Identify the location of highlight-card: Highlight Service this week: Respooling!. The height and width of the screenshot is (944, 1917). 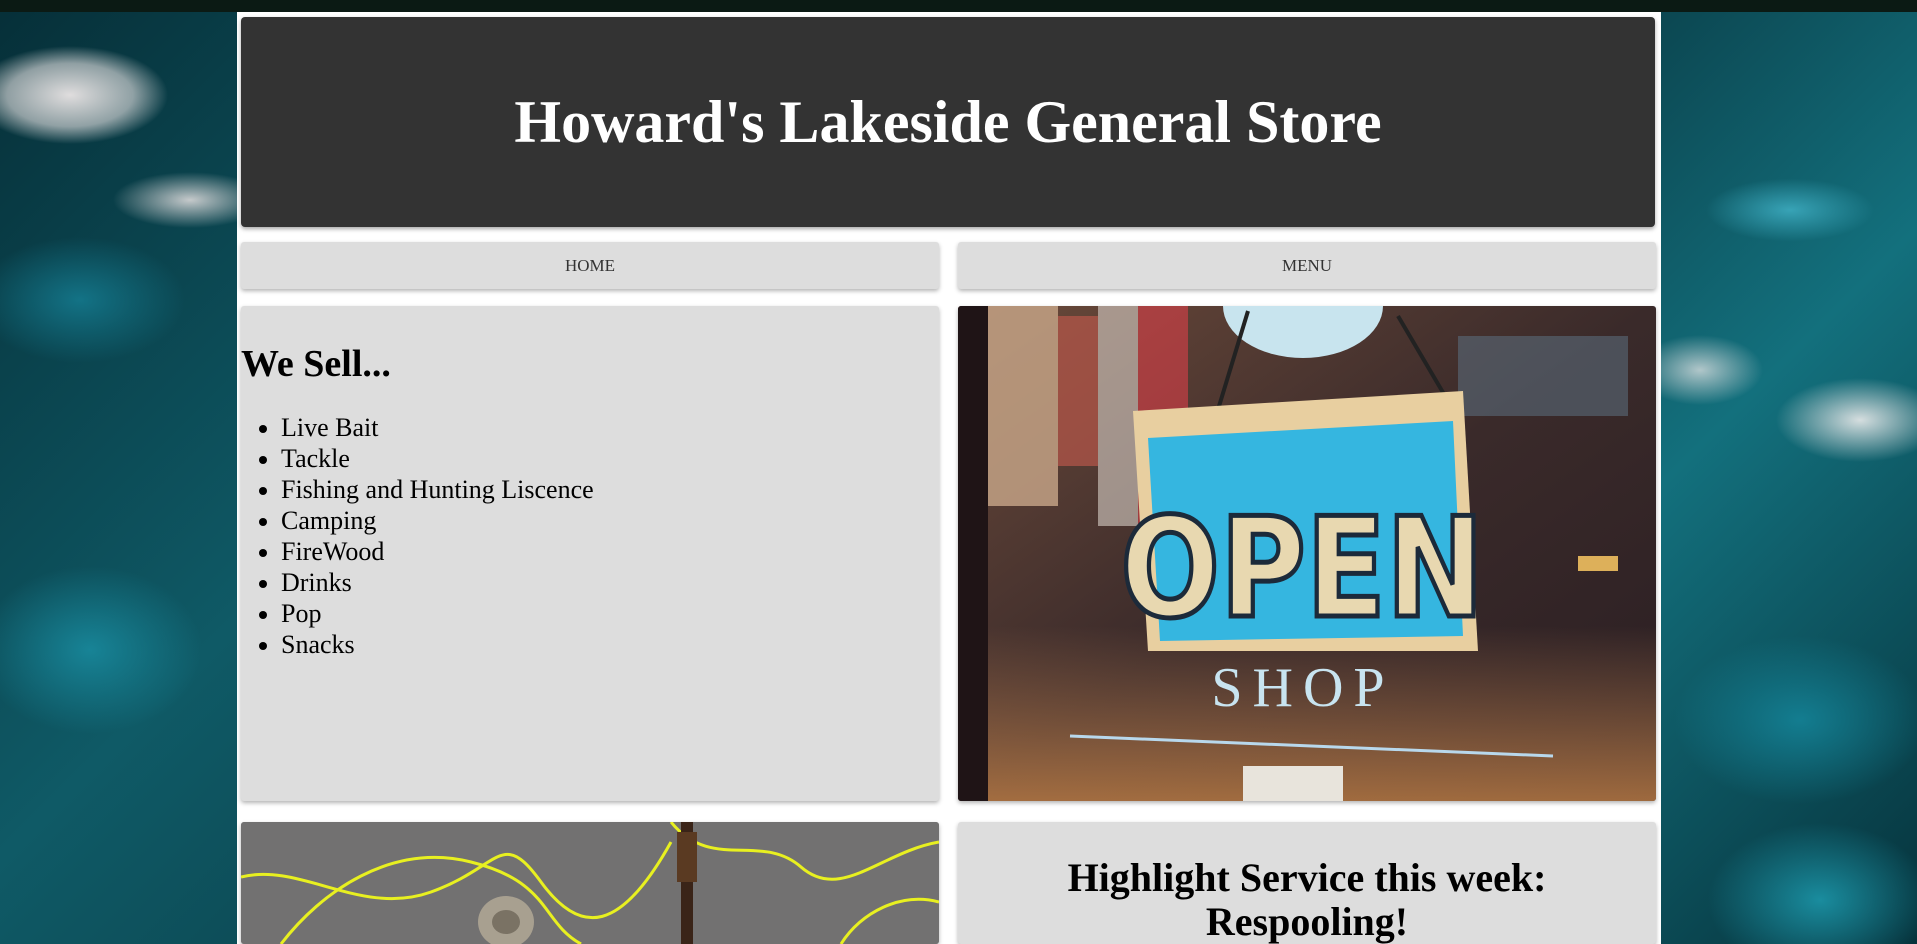
(1307, 883).